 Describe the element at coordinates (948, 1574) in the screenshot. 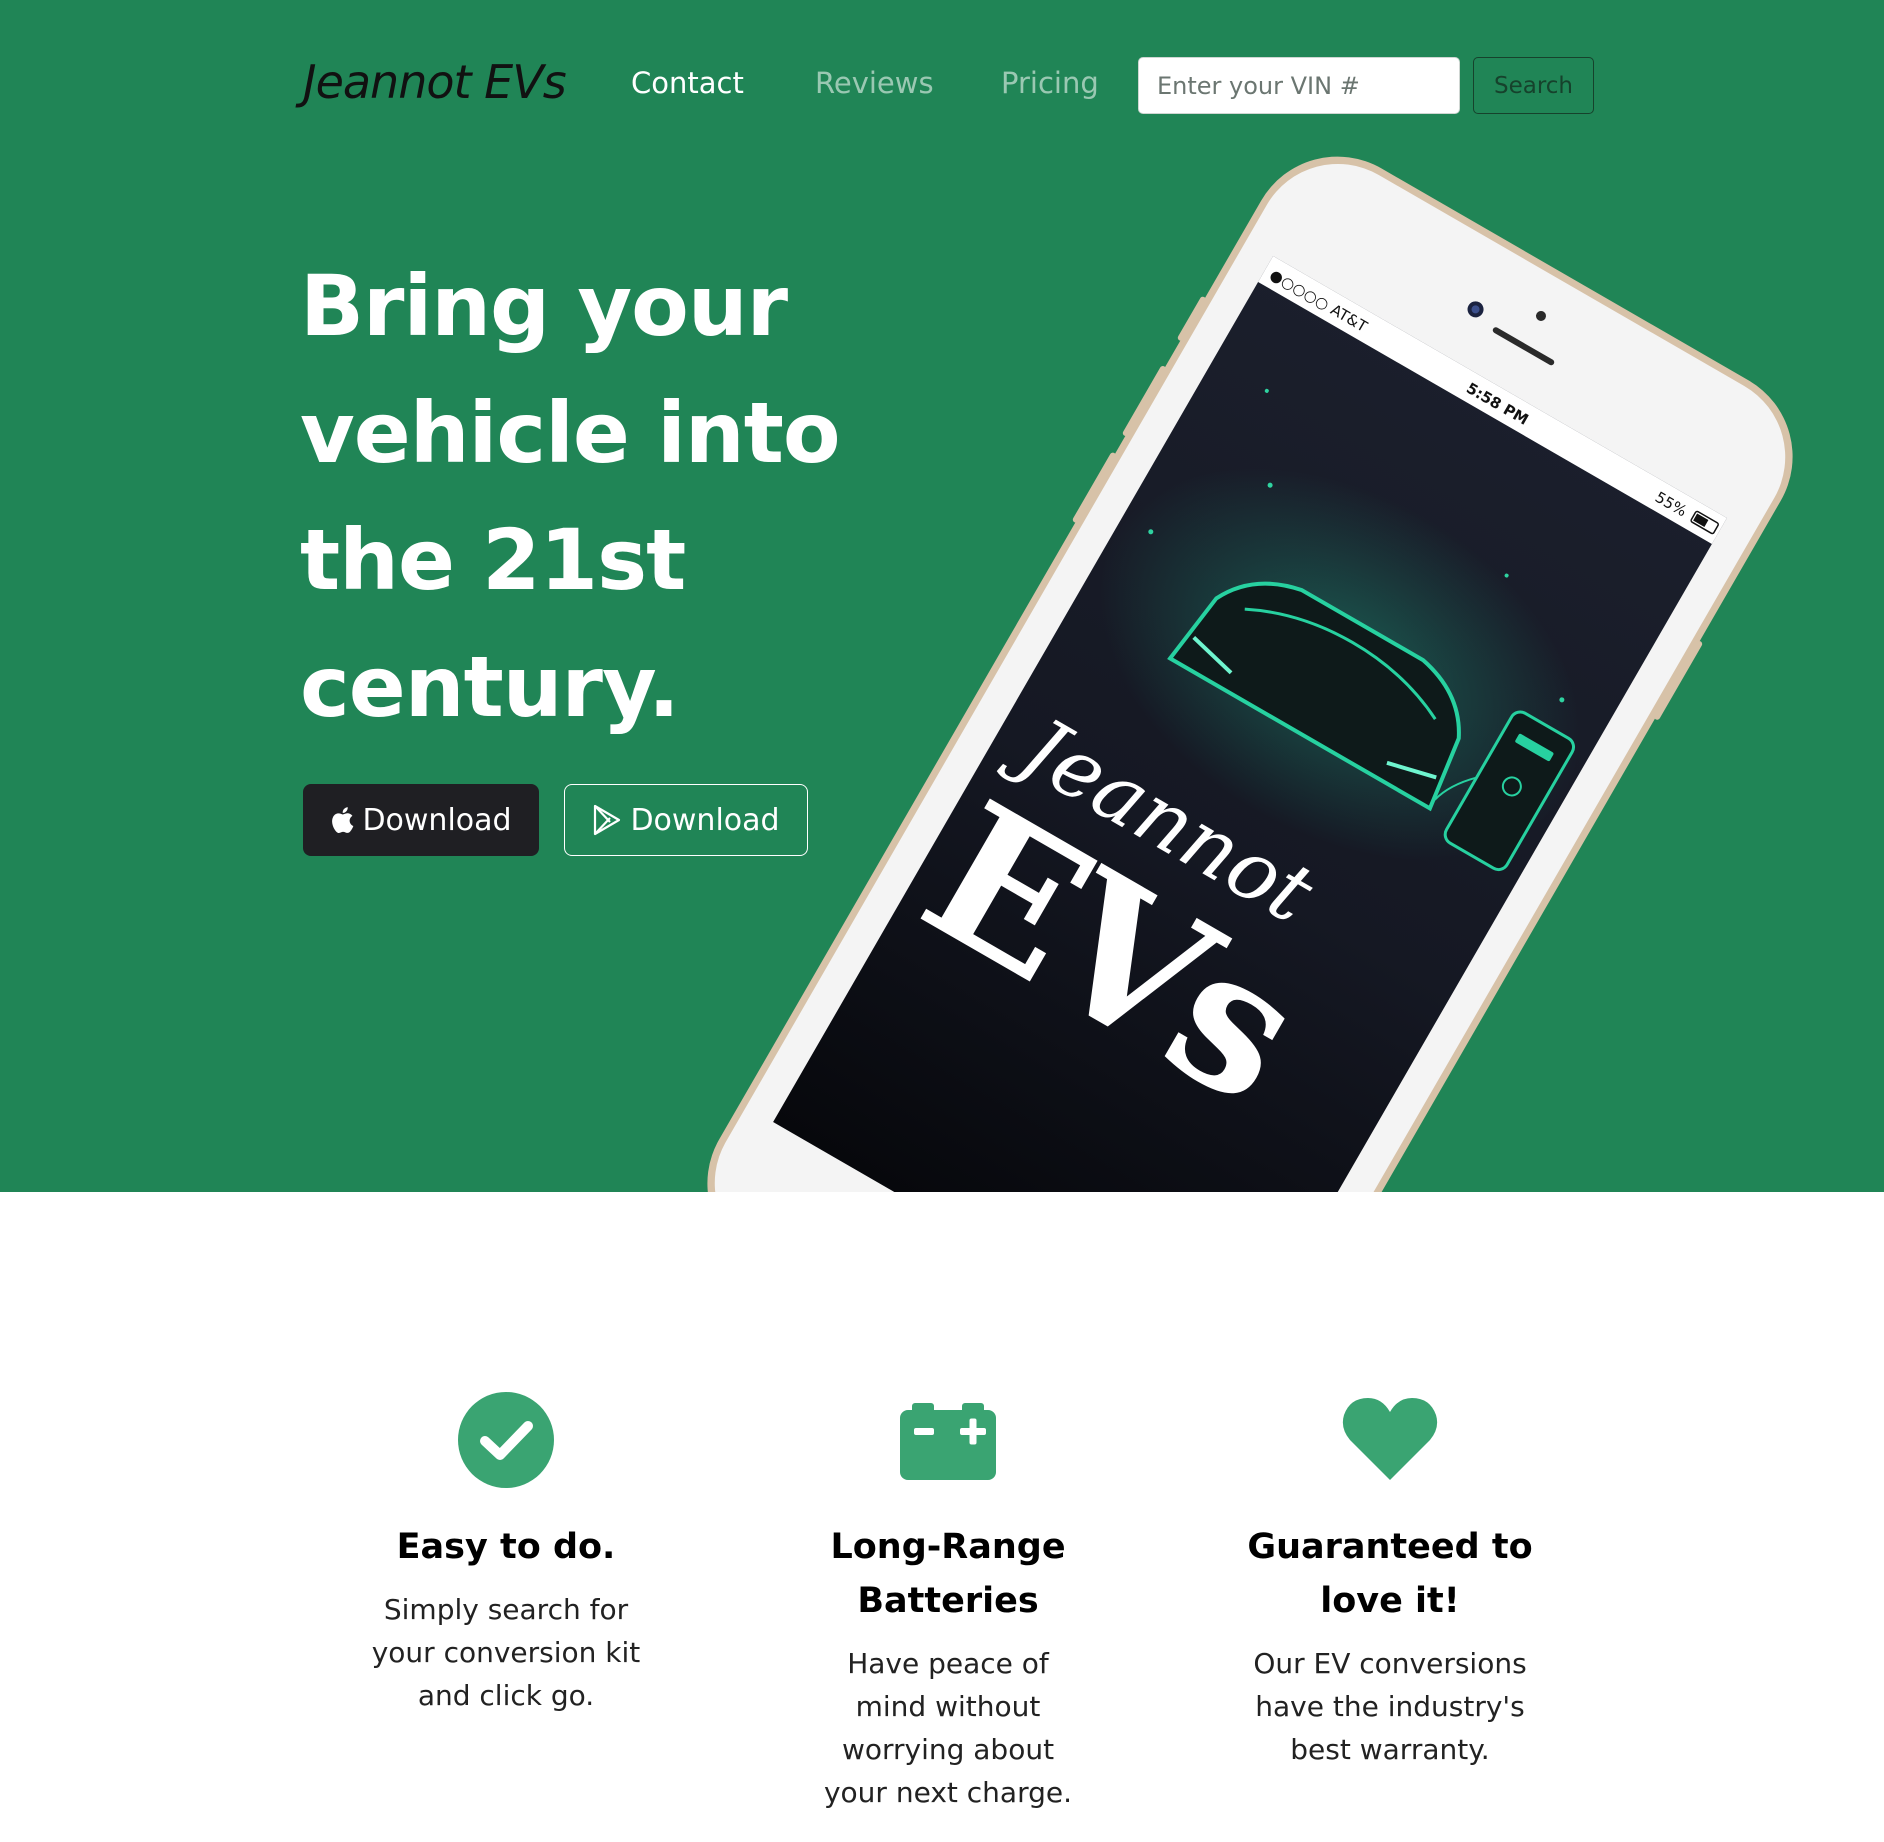

I see `feature-title: Long-Range Batteries` at that location.